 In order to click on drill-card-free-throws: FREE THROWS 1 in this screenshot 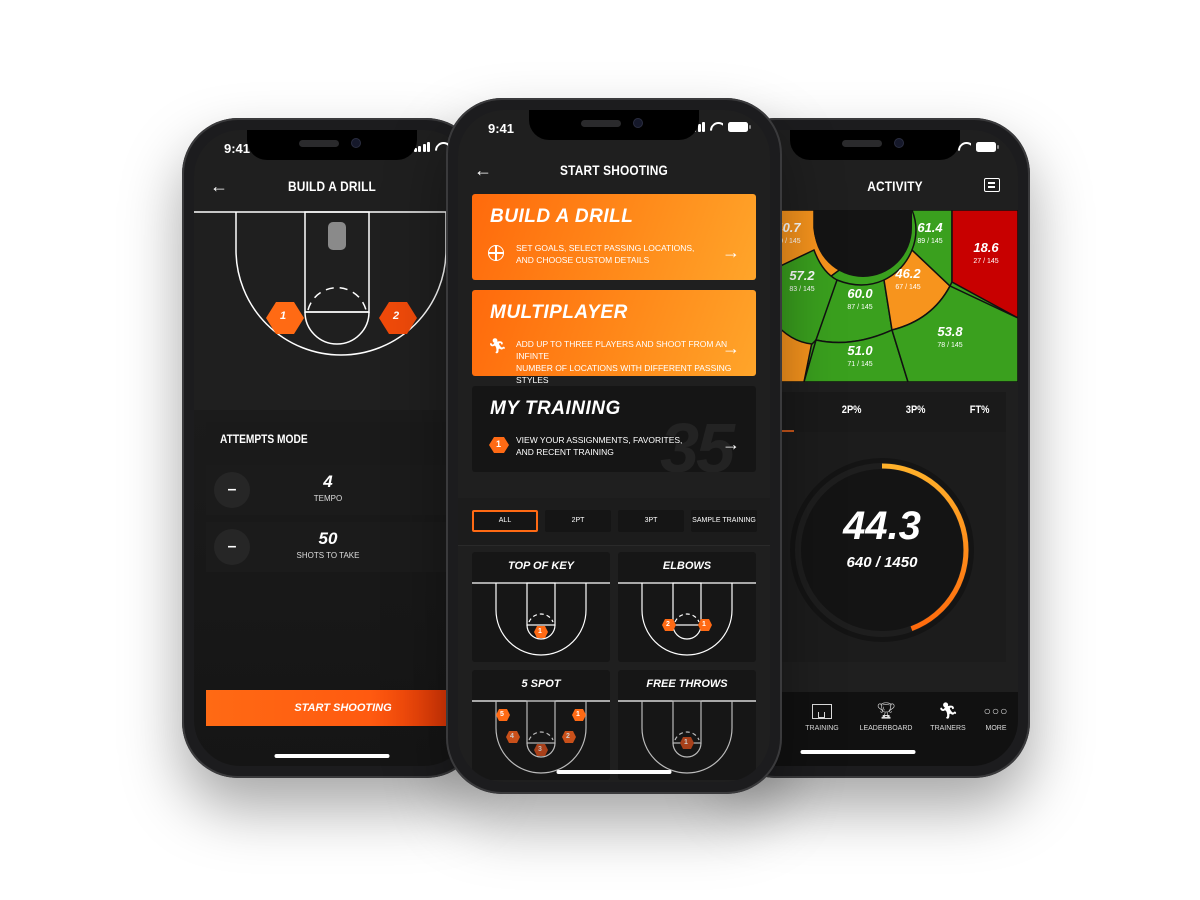, I will do `click(687, 725)`.